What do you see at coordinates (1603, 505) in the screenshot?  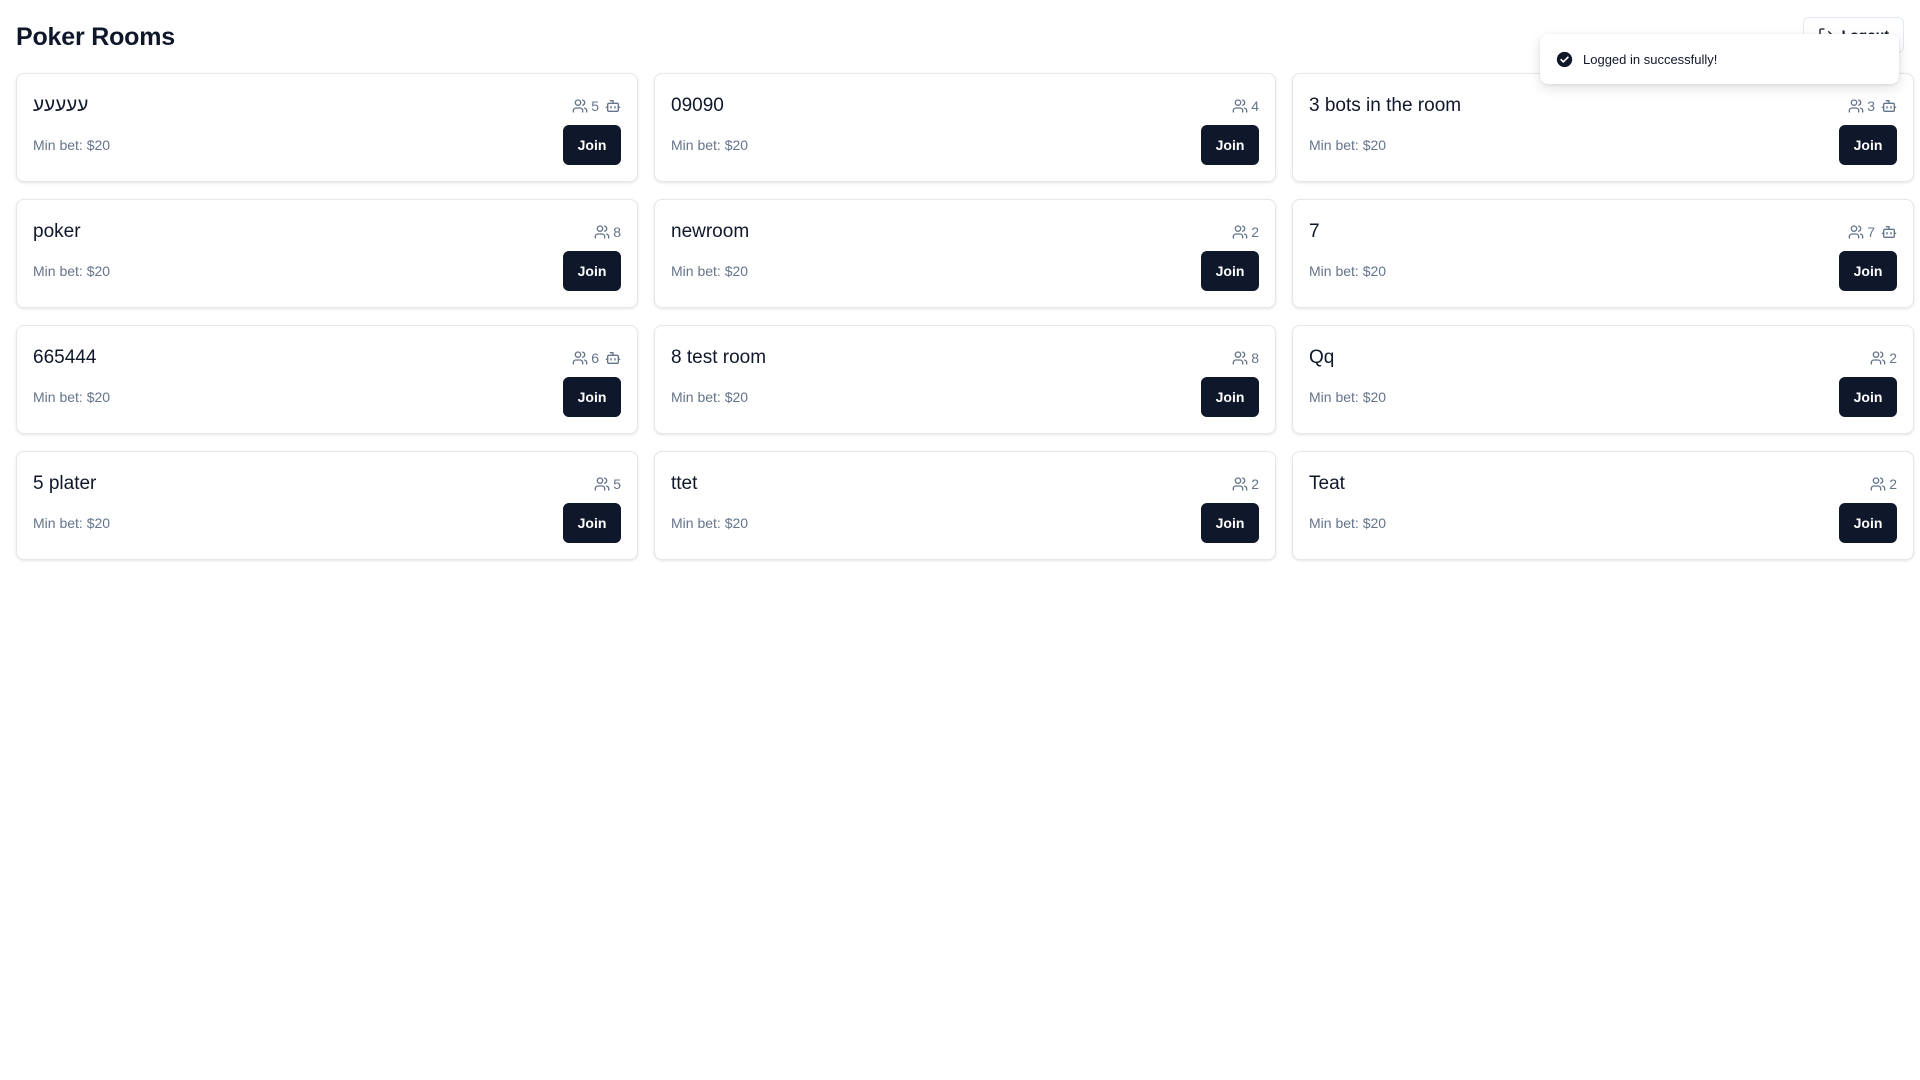 I see `room-card: Teat 2 Min bet: $20 Join` at bounding box center [1603, 505].